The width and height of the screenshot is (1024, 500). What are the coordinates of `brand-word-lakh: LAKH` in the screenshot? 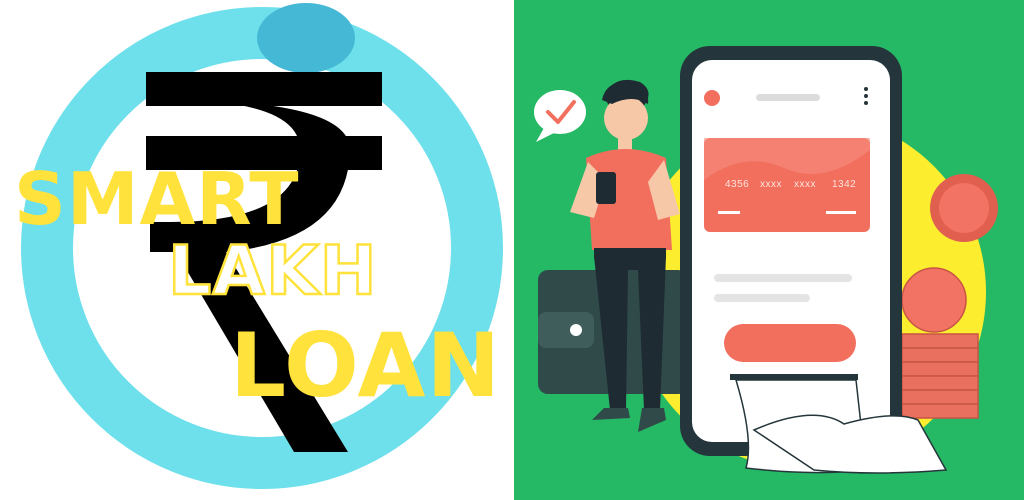 It's located at (272, 271).